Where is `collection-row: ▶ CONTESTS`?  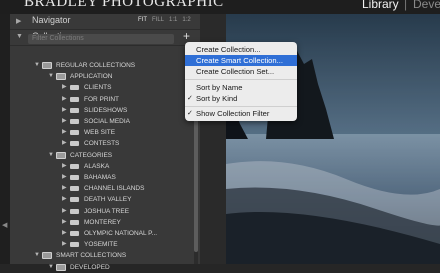
collection-row: ▶ CONTESTS is located at coordinates (97, 143).